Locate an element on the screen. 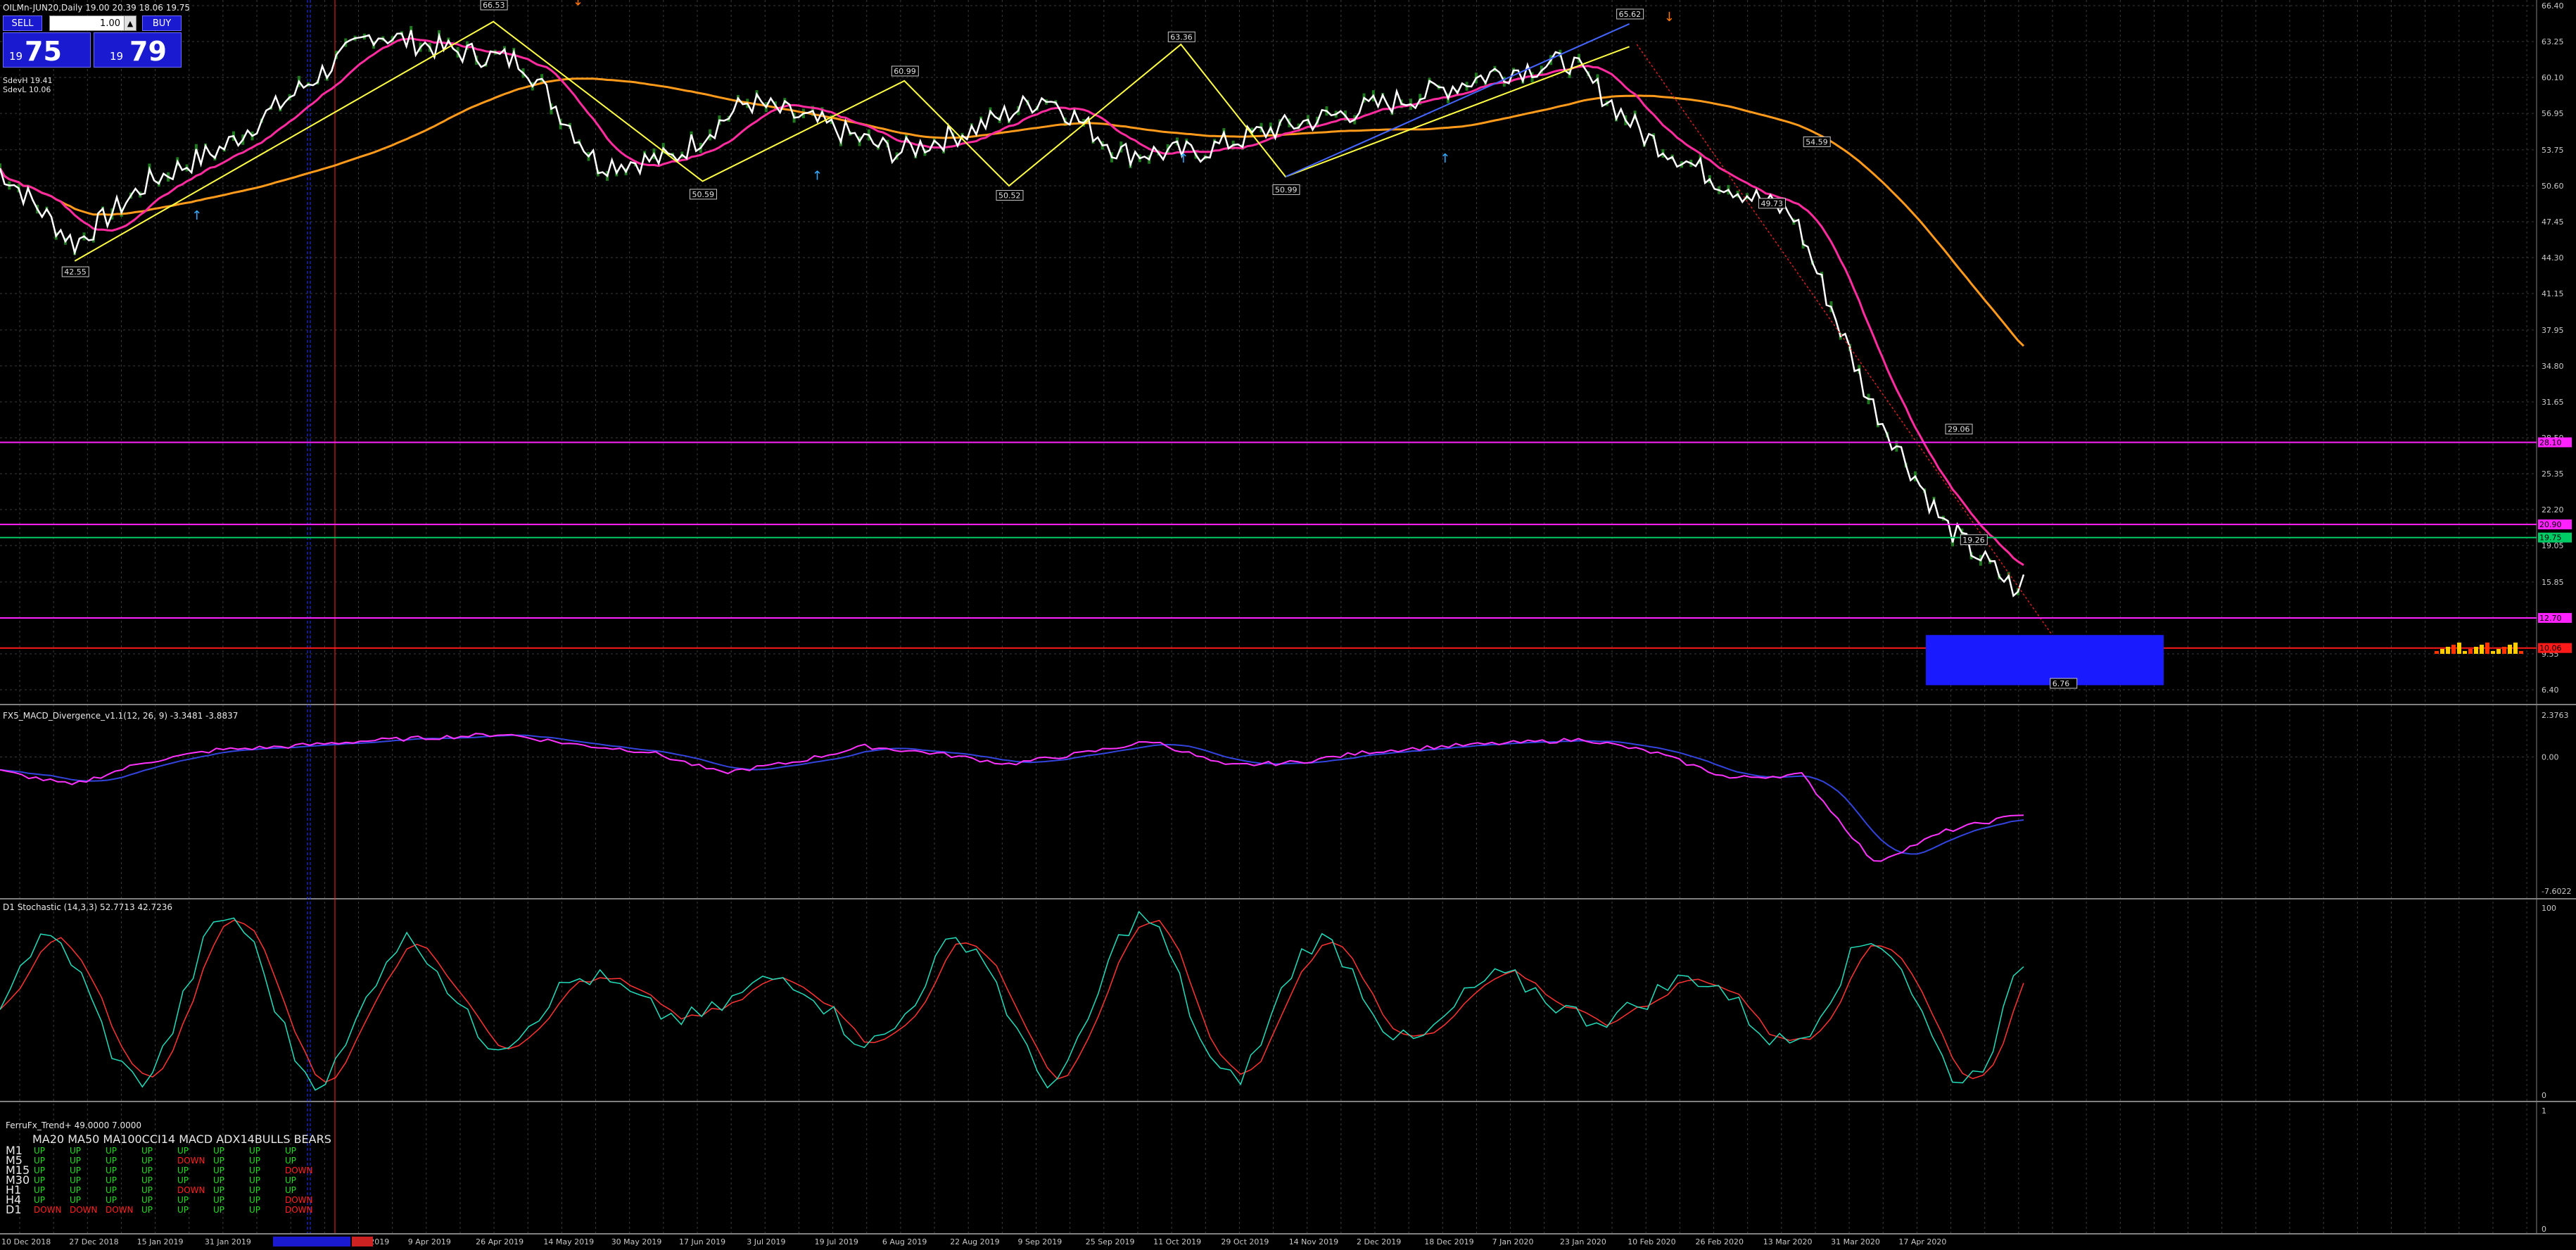 Image resolution: width=2576 pixels, height=1250 pixels. price-axis-tick: 56.95 is located at coordinates (2553, 114).